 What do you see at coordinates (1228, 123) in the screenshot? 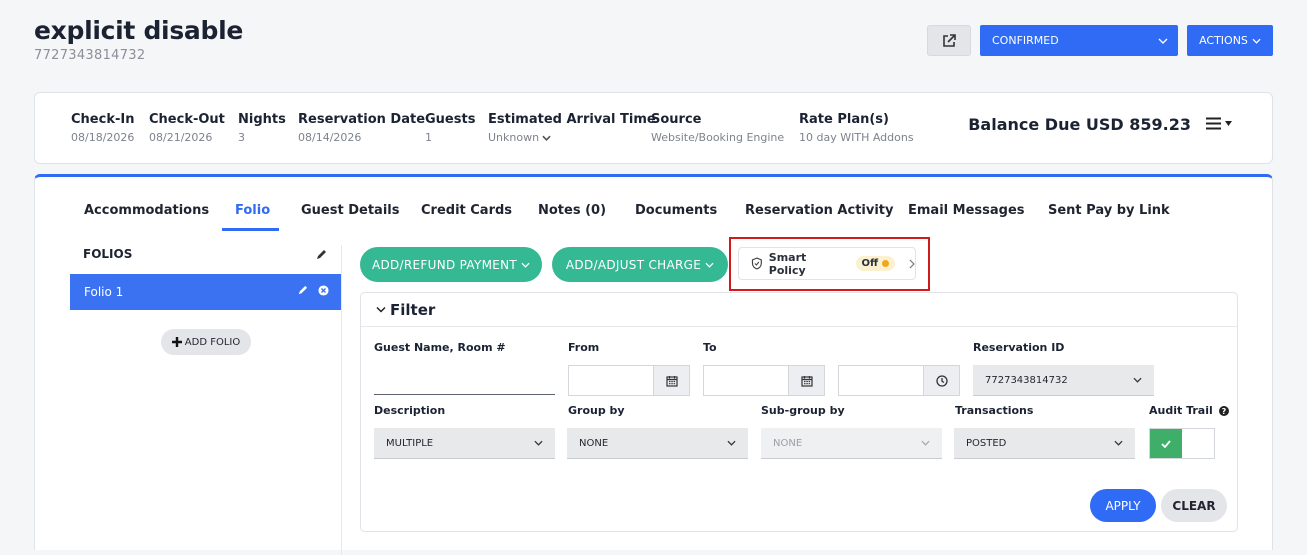
I see `caret-down-icon` at bounding box center [1228, 123].